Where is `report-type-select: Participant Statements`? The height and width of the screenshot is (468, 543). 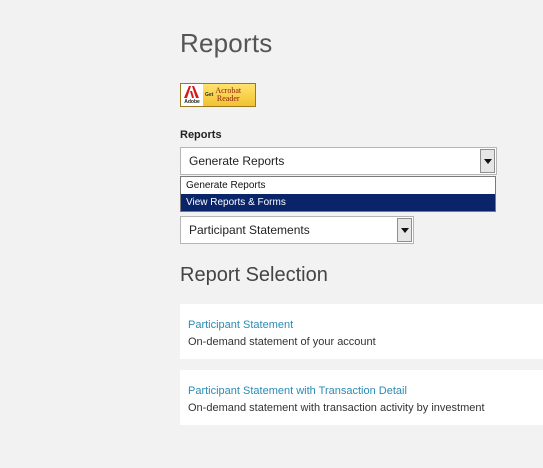
report-type-select: Participant Statements is located at coordinates (297, 230).